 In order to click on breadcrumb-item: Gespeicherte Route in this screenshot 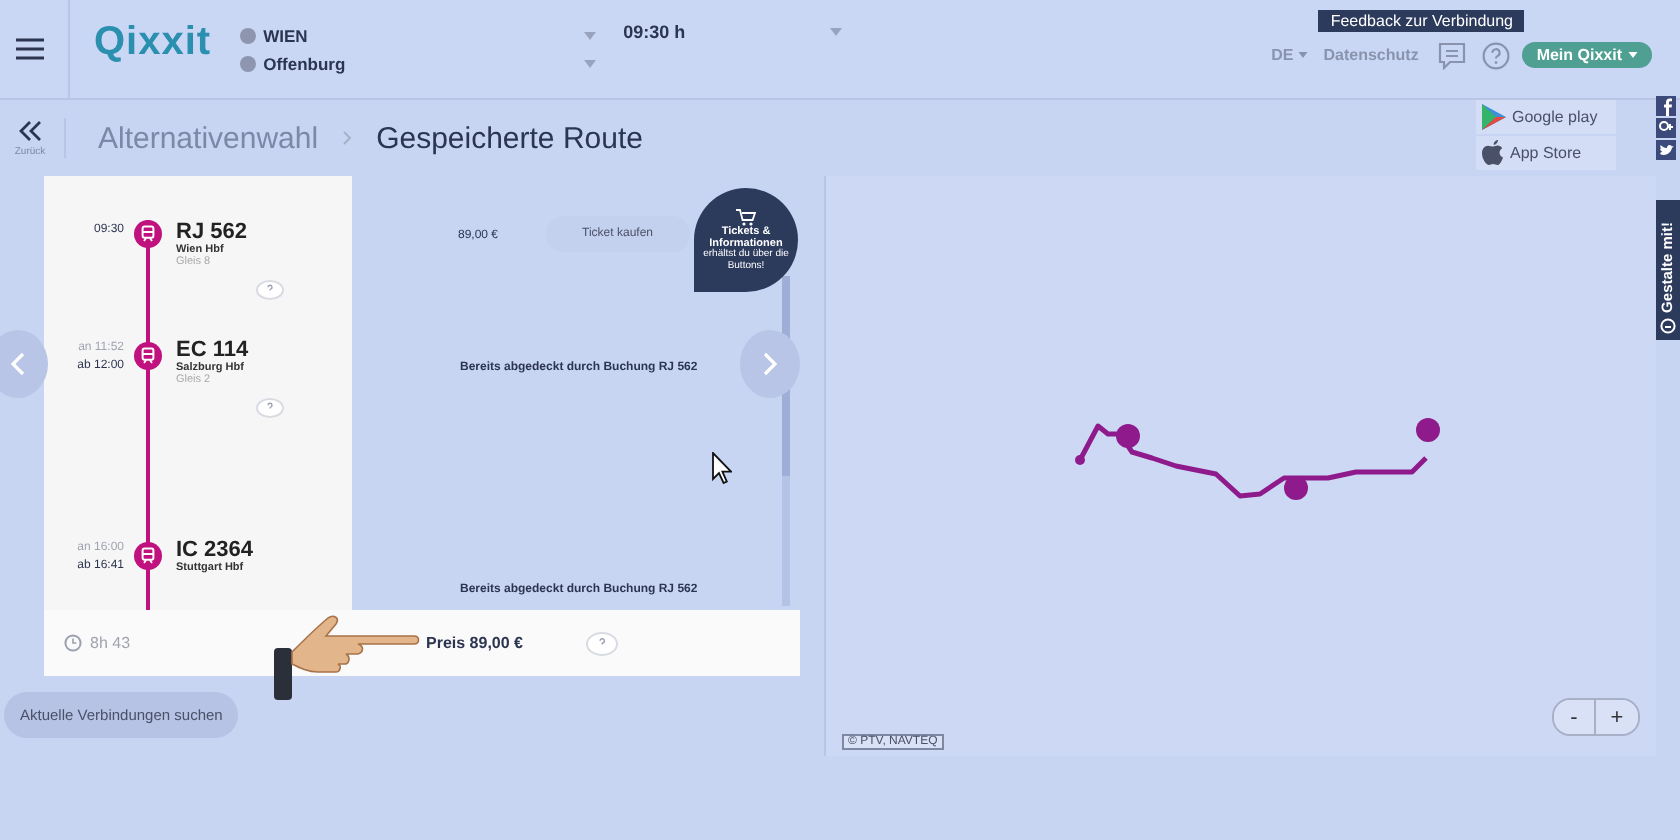, I will do `click(509, 138)`.